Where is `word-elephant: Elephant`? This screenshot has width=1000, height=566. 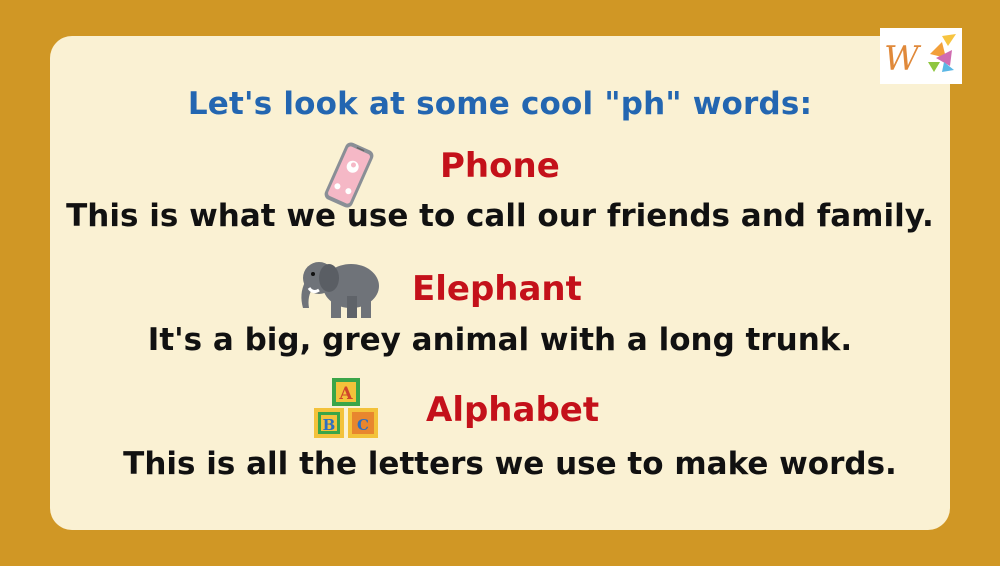 word-elephant: Elephant is located at coordinates (497, 289).